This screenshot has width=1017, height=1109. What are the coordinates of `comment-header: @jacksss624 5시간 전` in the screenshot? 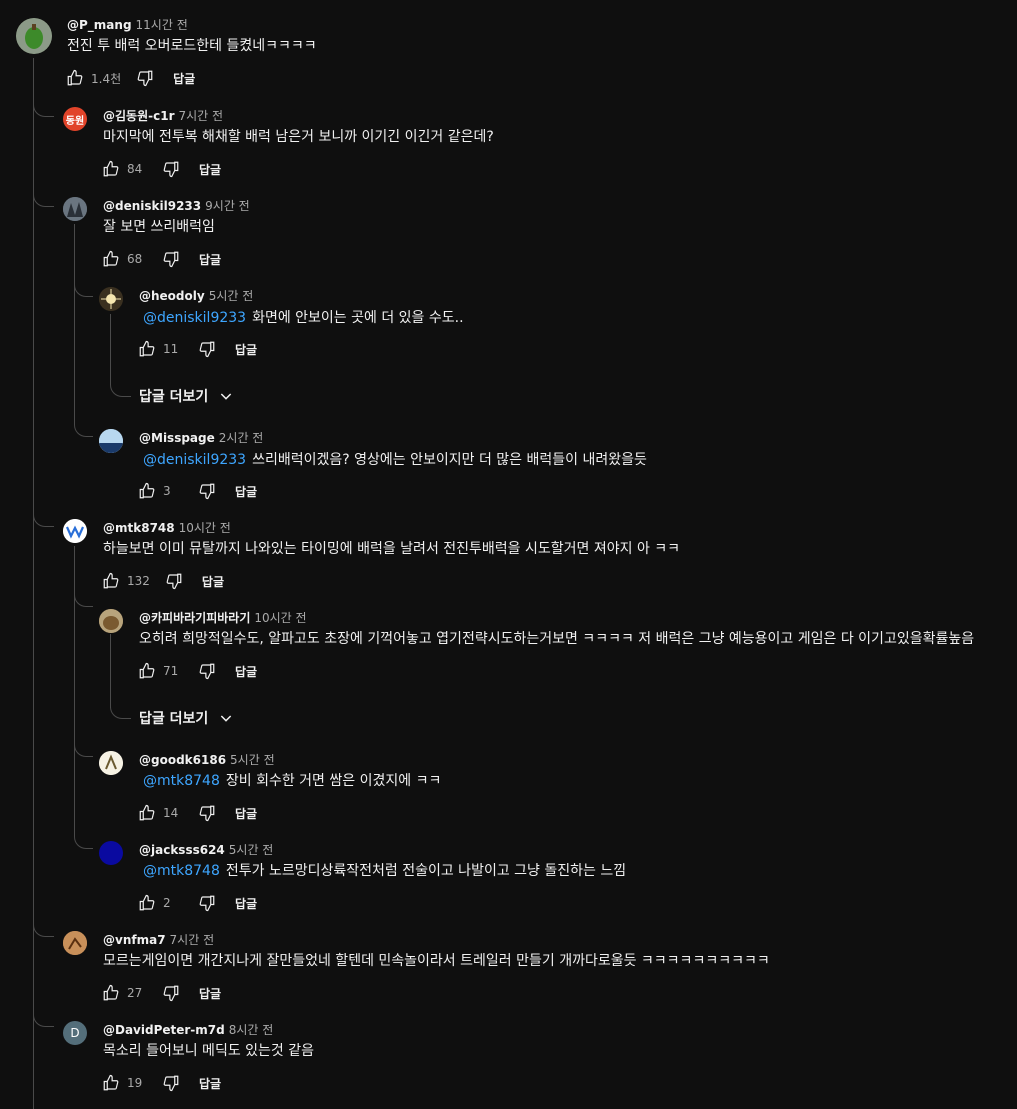 It's located at (206, 850).